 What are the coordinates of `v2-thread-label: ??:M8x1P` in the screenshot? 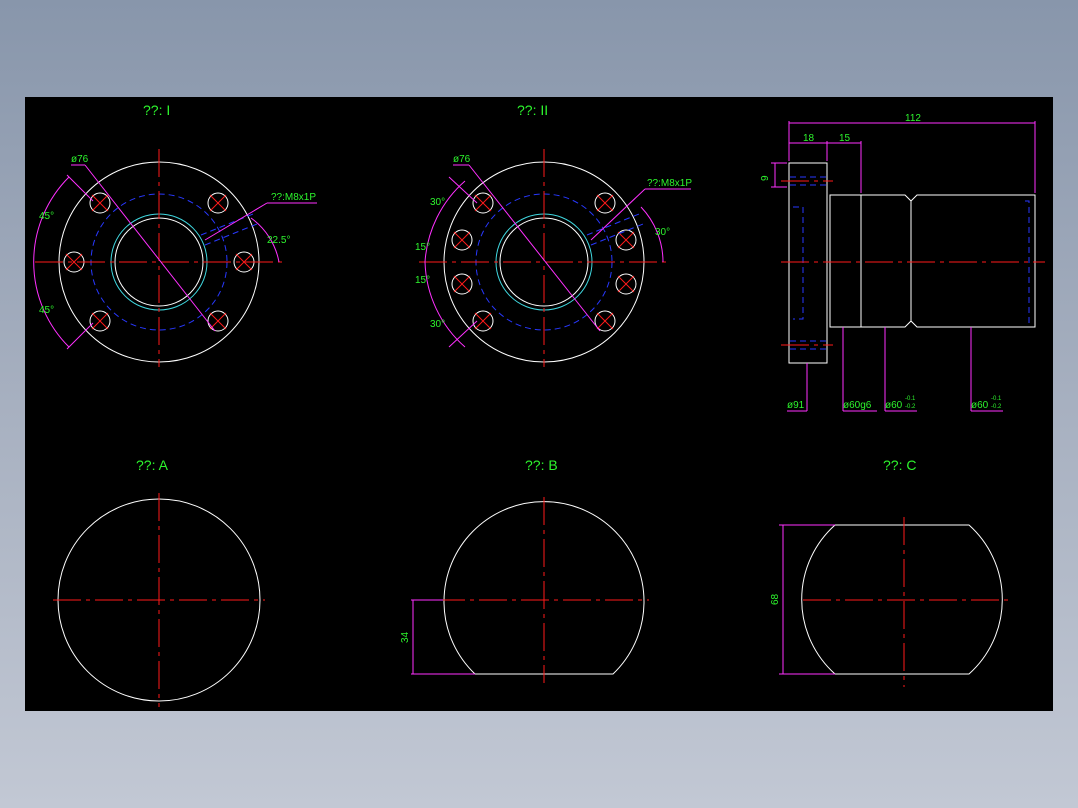 It's located at (669, 183).